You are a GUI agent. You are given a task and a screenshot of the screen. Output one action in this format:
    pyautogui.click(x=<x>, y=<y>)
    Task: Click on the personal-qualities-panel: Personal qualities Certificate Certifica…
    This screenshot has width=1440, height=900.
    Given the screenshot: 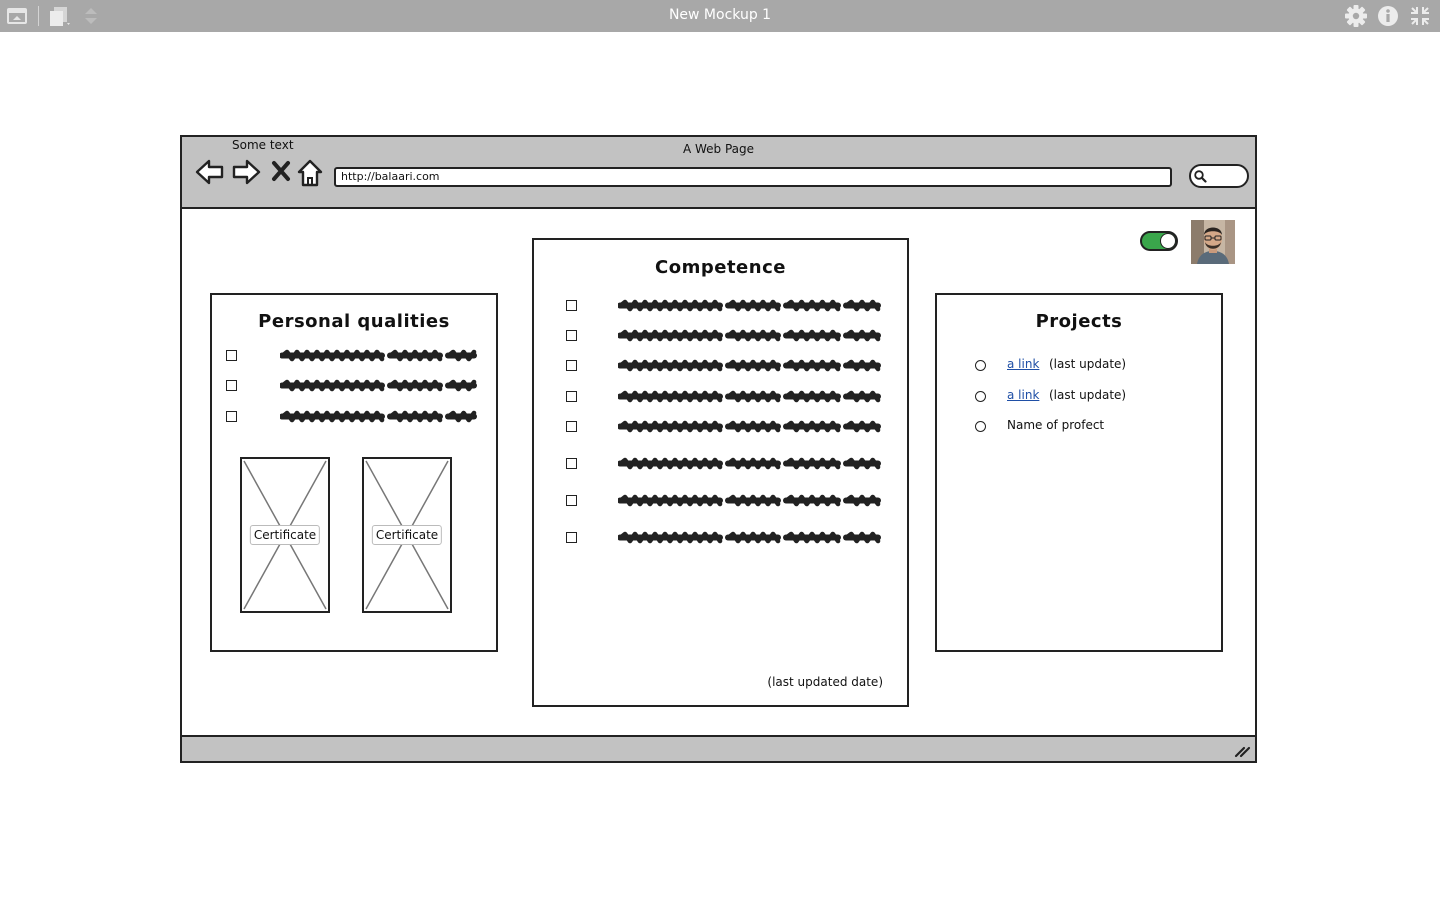 What is the action you would take?
    pyautogui.click(x=354, y=472)
    